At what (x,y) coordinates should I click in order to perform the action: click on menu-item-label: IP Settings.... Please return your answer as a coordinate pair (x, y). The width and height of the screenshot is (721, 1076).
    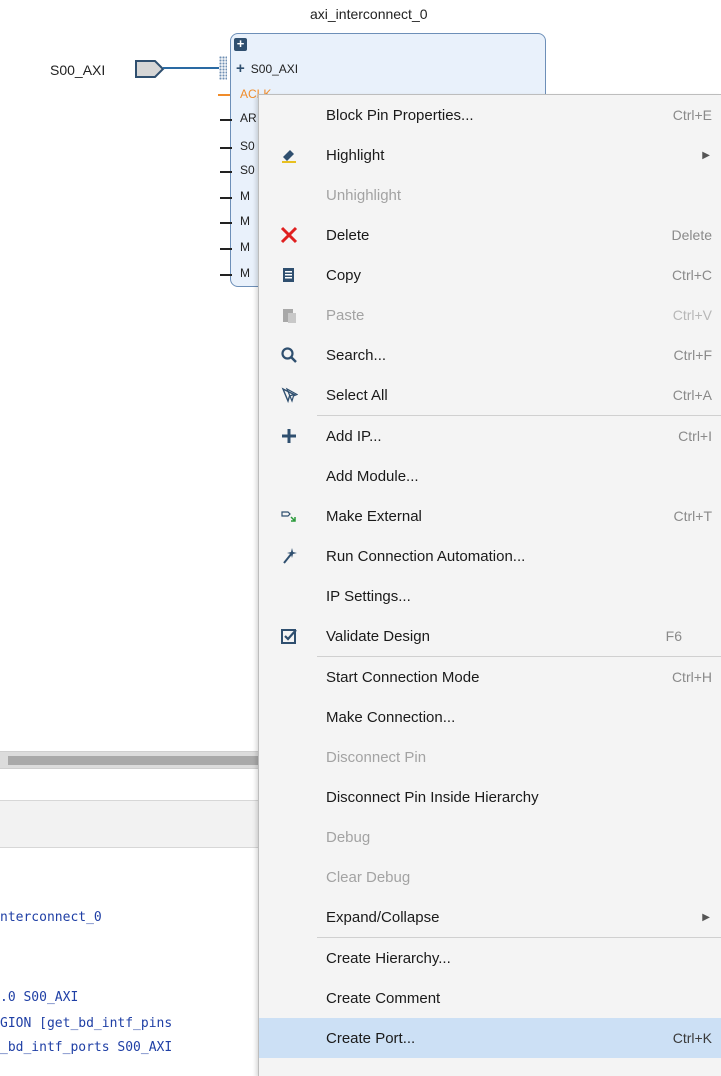
    Looking at the image, I should click on (368, 596).